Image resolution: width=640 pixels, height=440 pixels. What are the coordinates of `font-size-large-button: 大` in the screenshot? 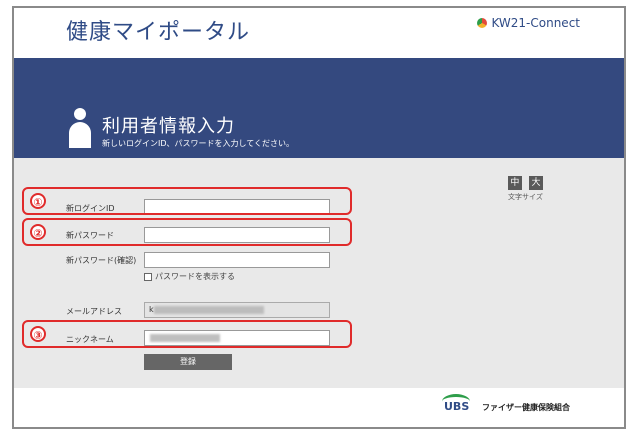 It's located at (536, 183).